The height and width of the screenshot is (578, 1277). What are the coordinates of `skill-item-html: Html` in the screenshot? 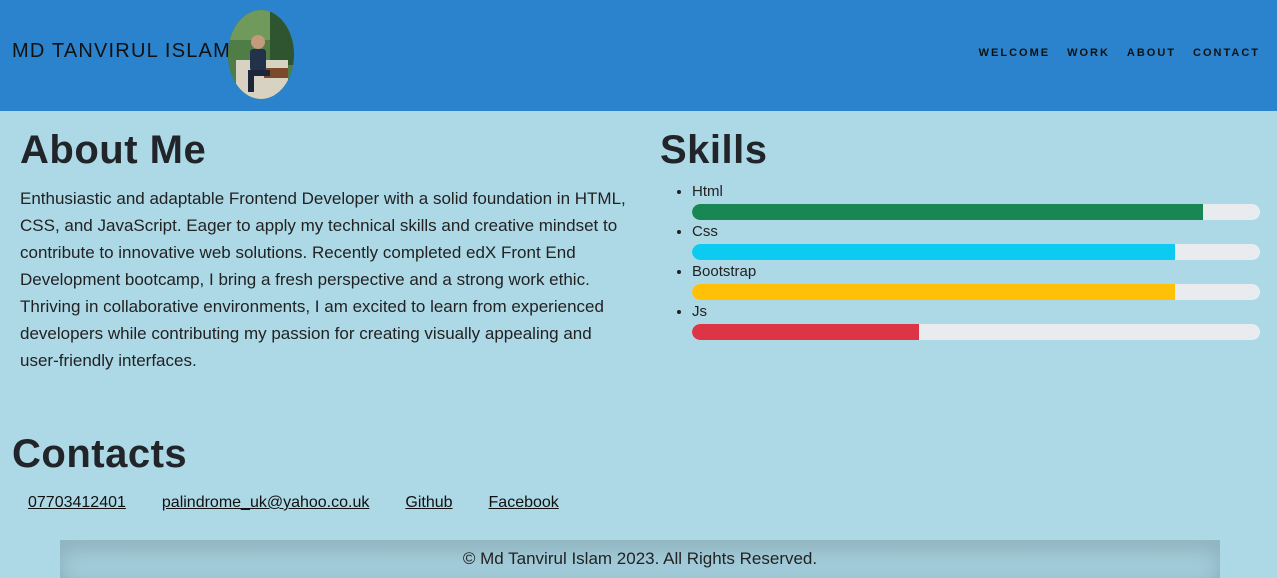 It's located at (976, 203).